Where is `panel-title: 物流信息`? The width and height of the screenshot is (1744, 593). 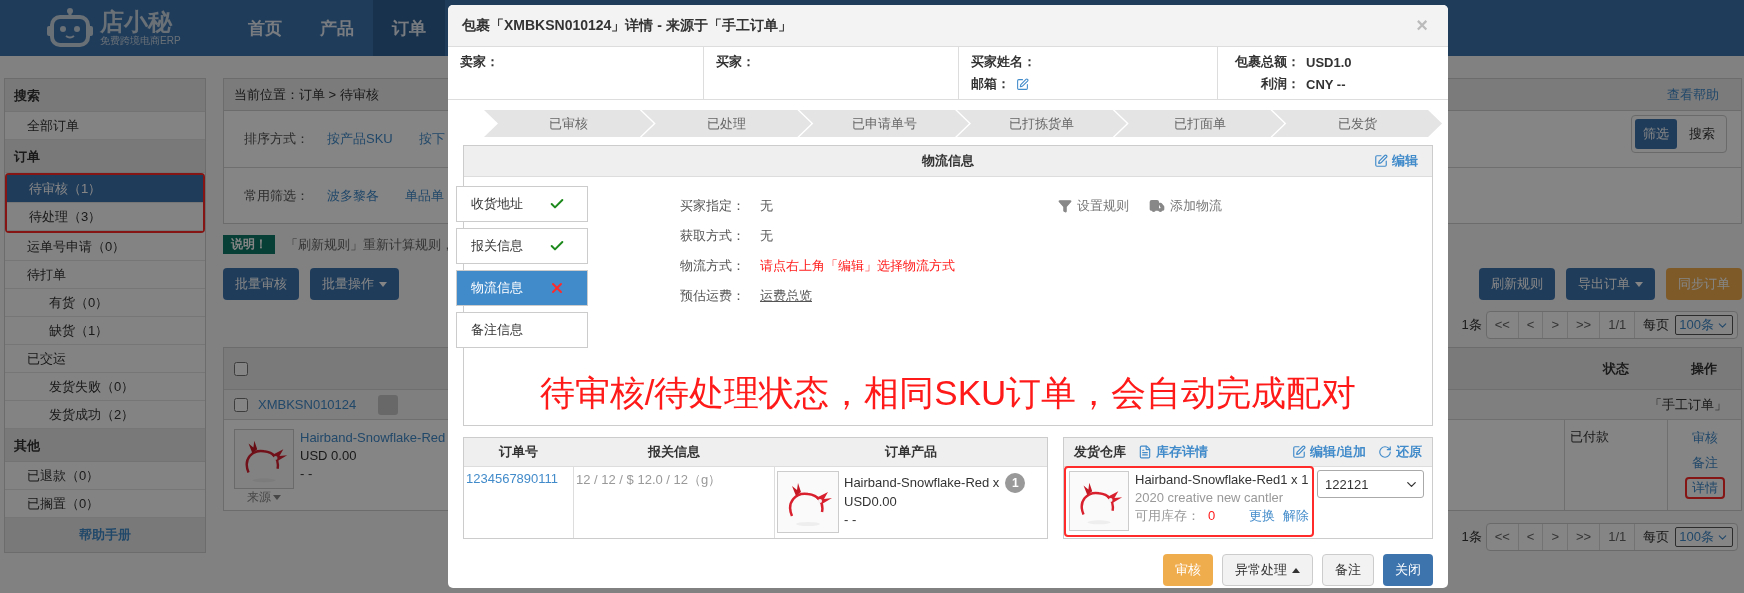 panel-title: 物流信息 is located at coordinates (948, 161).